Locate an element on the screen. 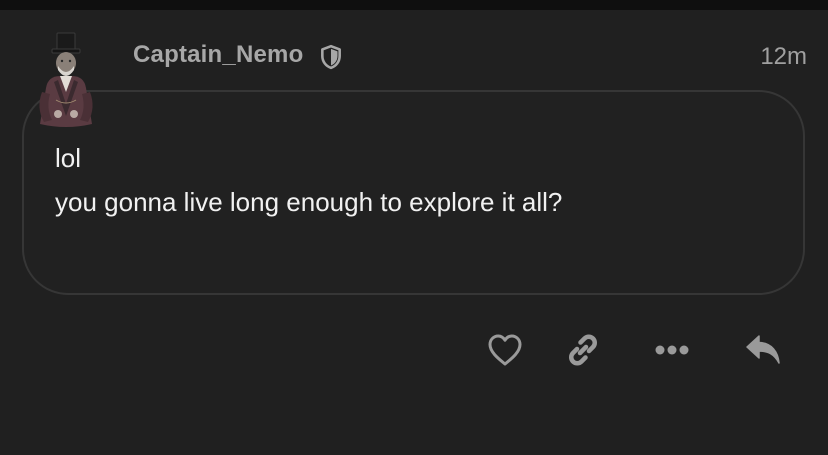 The height and width of the screenshot is (455, 828). username: Captain_Nemo is located at coordinates (218, 55).